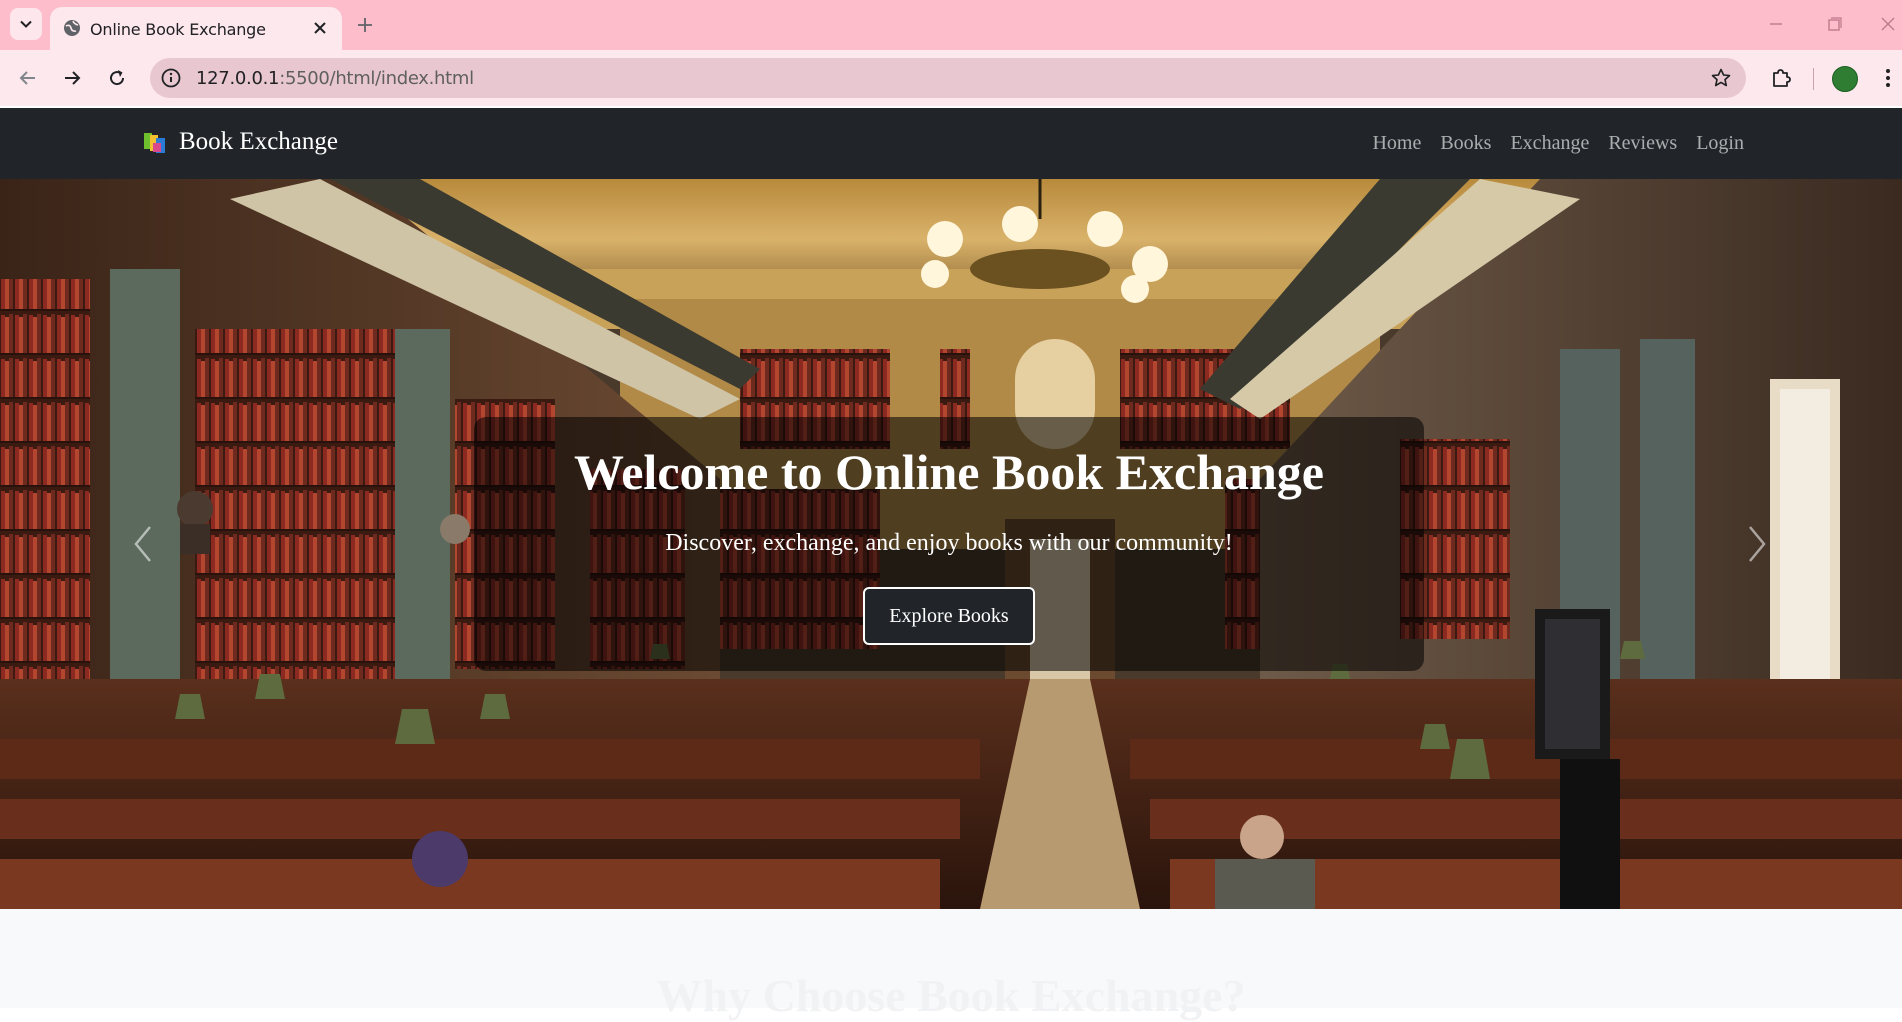 This screenshot has height=1022, width=1902. What do you see at coordinates (1834, 24) in the screenshot?
I see `restore-icon` at bounding box center [1834, 24].